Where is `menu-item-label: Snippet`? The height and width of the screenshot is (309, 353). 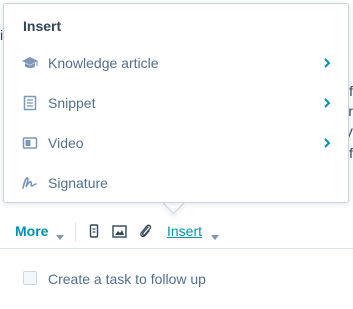
menu-item-label: Snippet is located at coordinates (72, 103).